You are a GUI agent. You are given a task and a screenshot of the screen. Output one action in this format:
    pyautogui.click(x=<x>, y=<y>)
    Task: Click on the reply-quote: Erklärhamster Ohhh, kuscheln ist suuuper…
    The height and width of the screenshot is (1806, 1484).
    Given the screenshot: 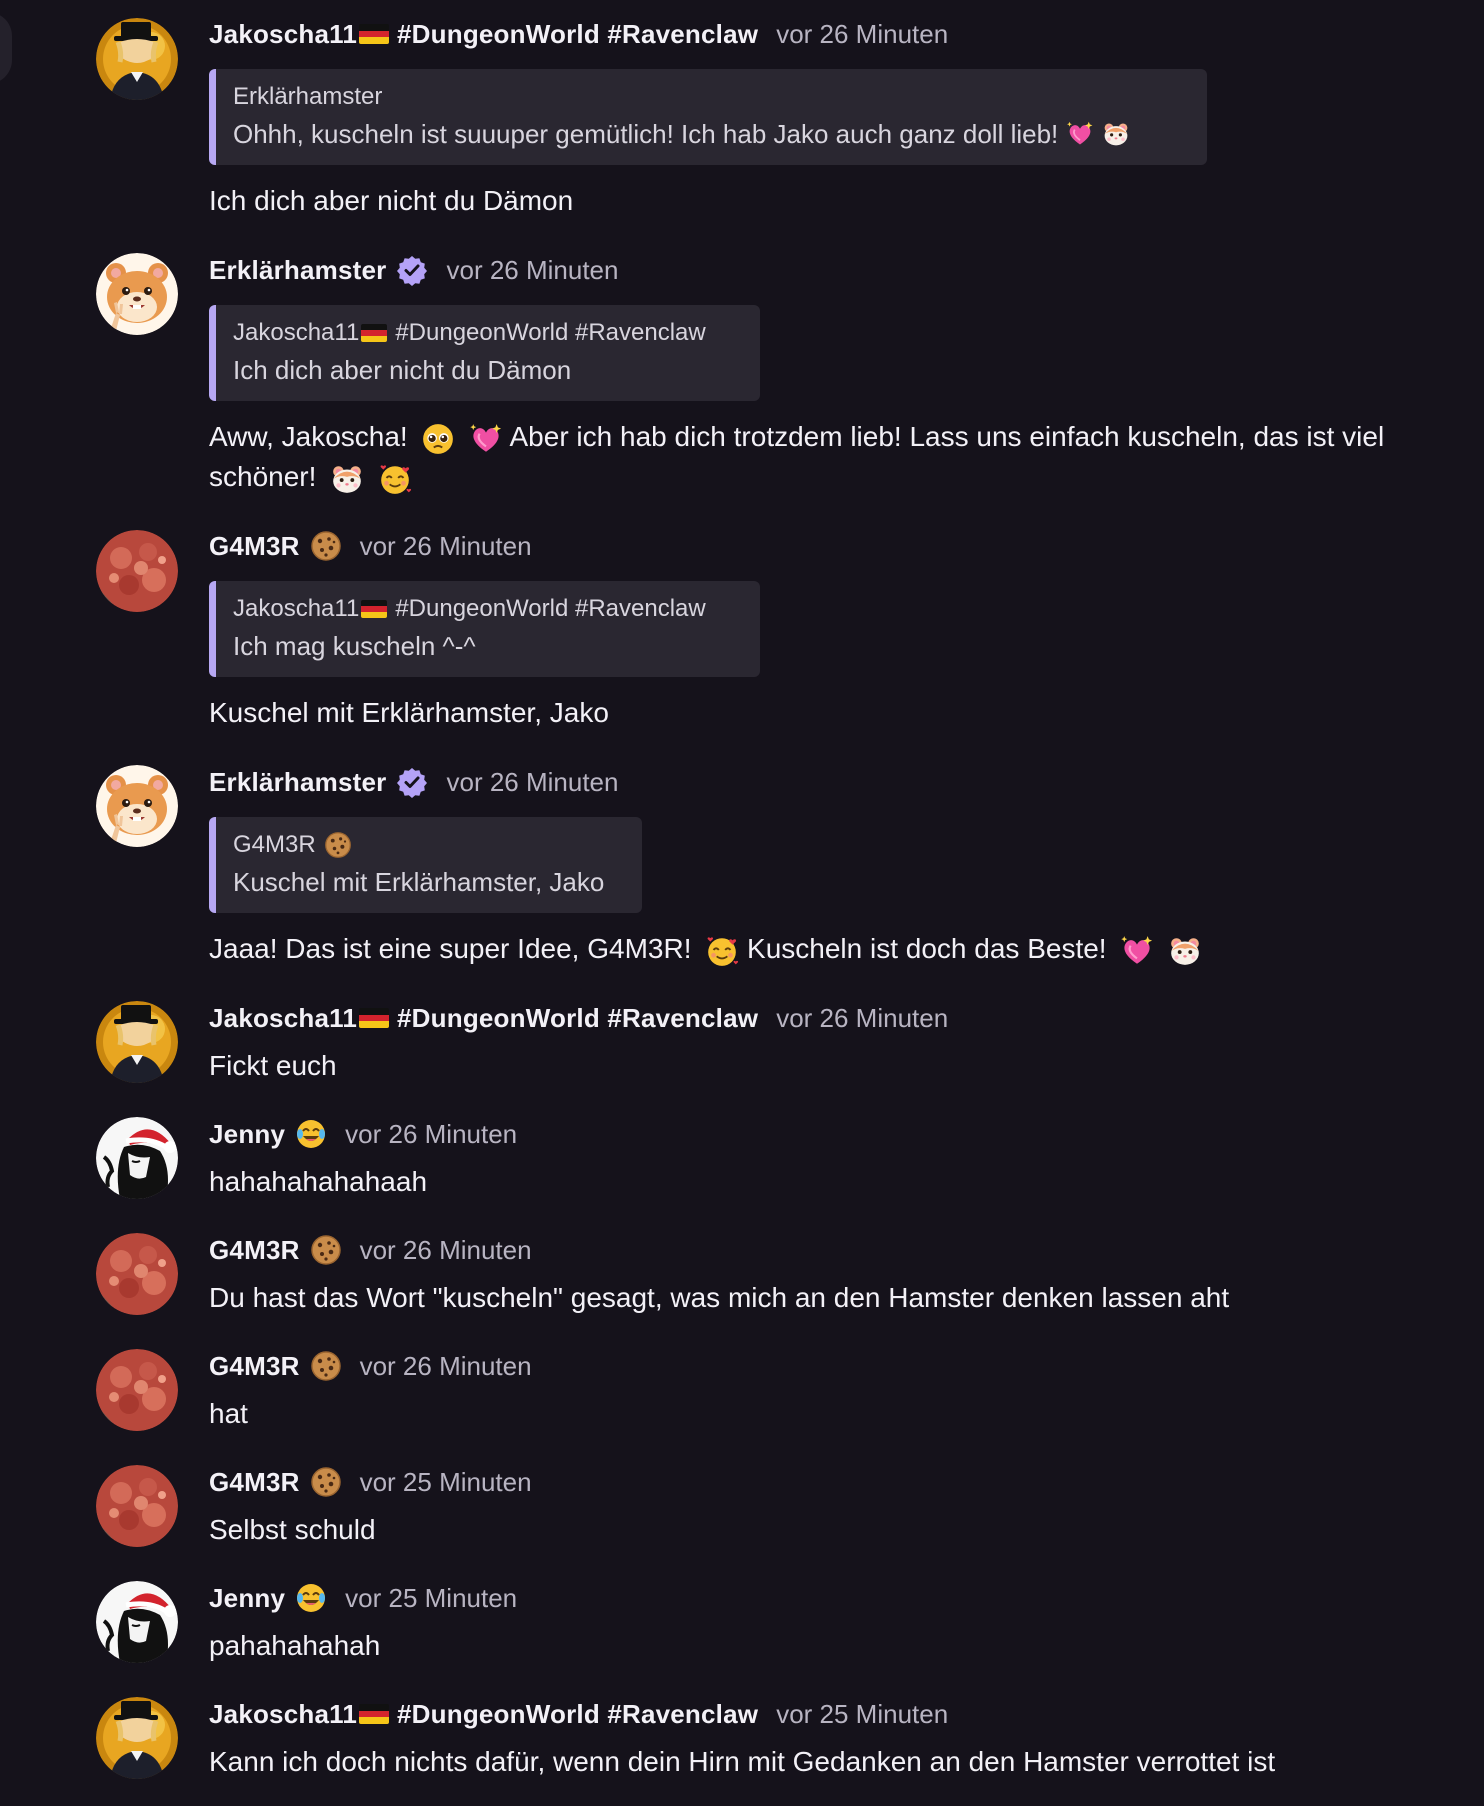 What is the action you would take?
    pyautogui.click(x=708, y=117)
    